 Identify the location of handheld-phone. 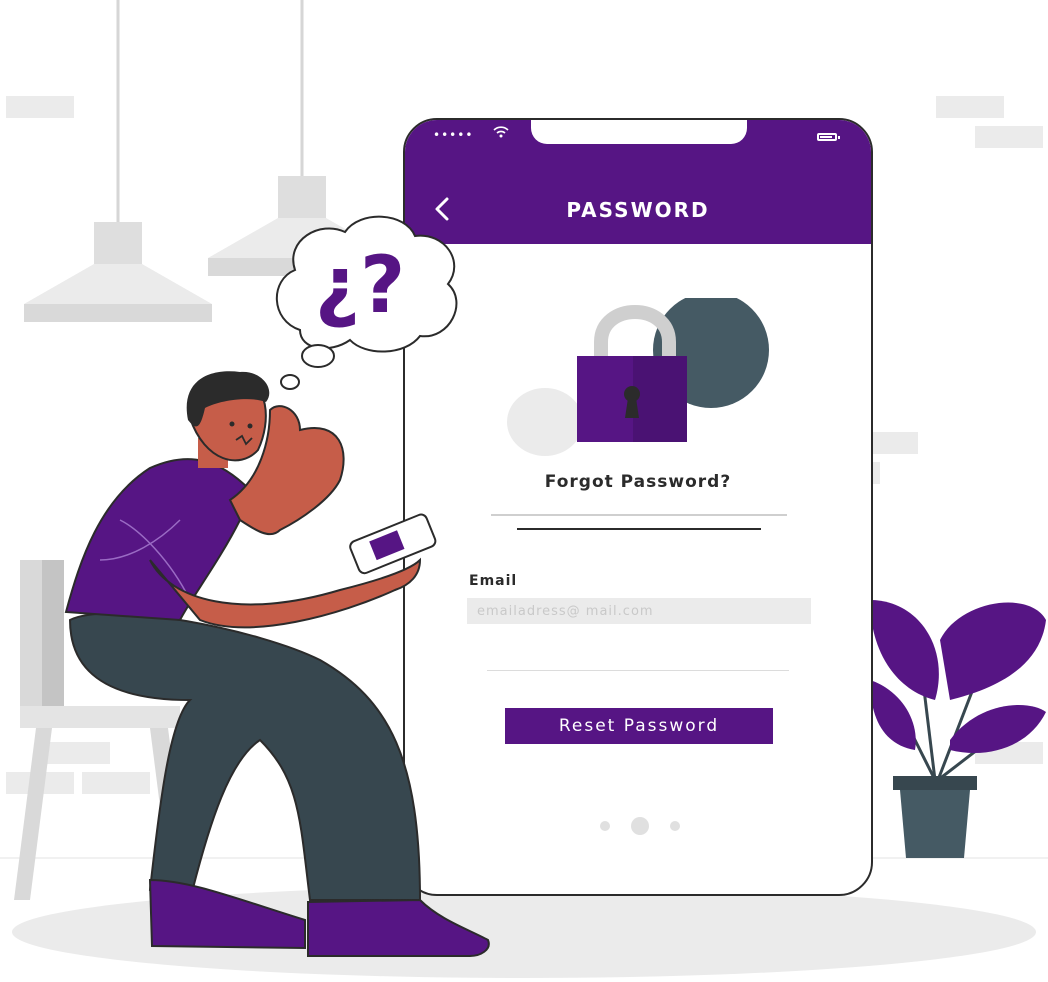
(393, 544).